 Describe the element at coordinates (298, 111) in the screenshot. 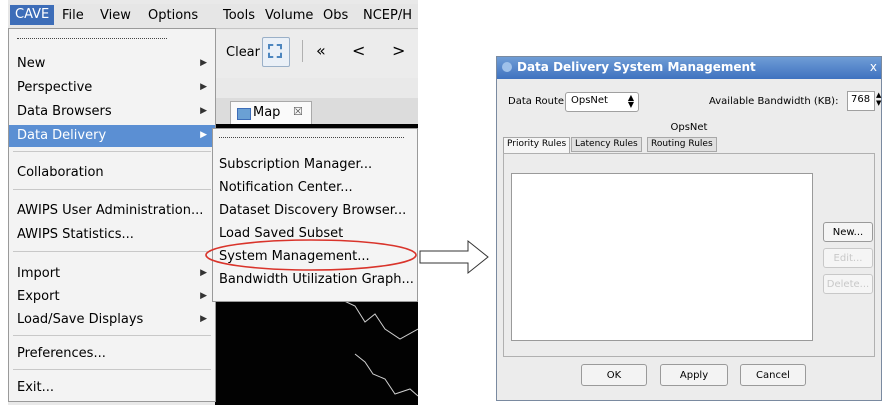

I see `close-tab-icon: ☒` at that location.